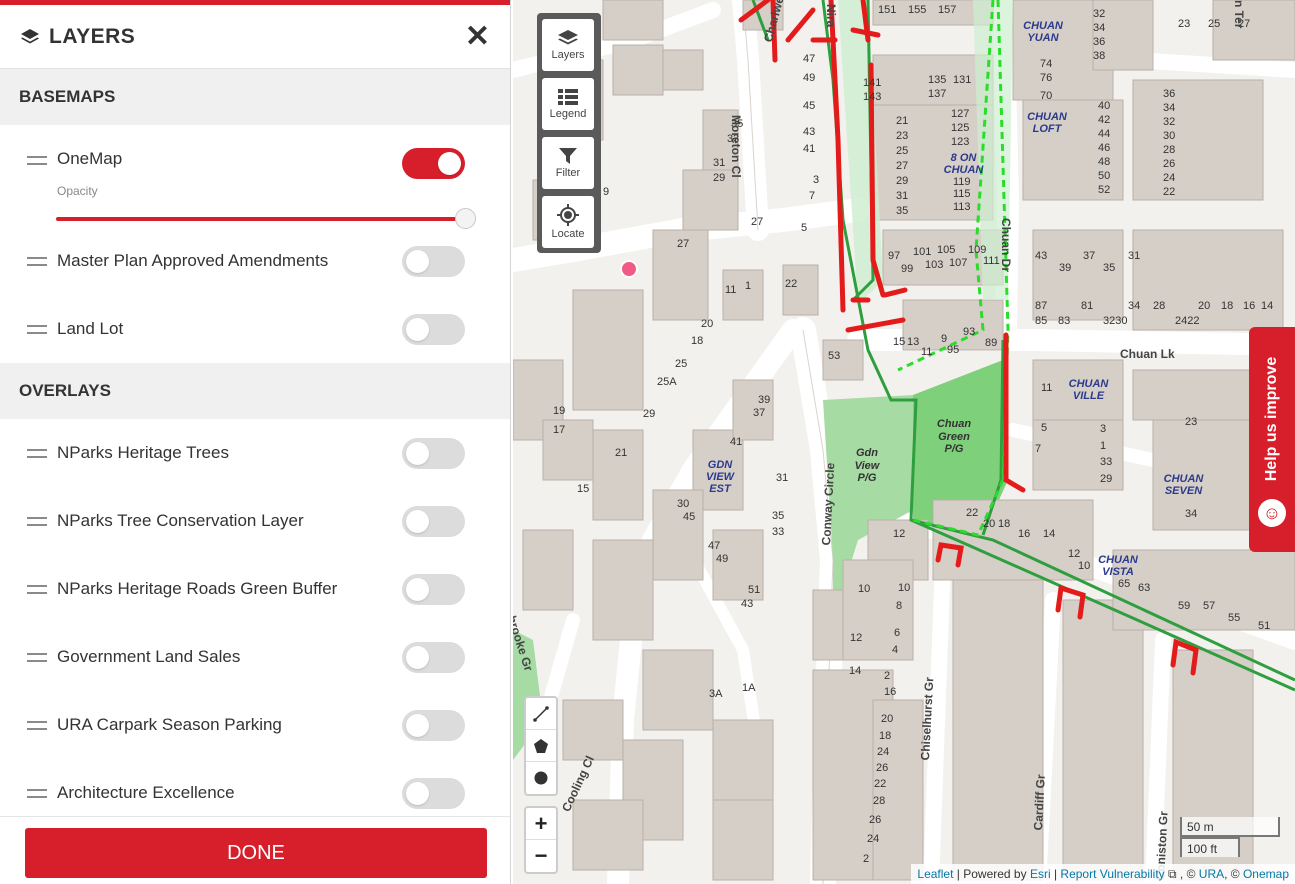  What do you see at coordinates (169, 724) in the screenshot?
I see `overlay-label: URA Carpark Season Parking` at bounding box center [169, 724].